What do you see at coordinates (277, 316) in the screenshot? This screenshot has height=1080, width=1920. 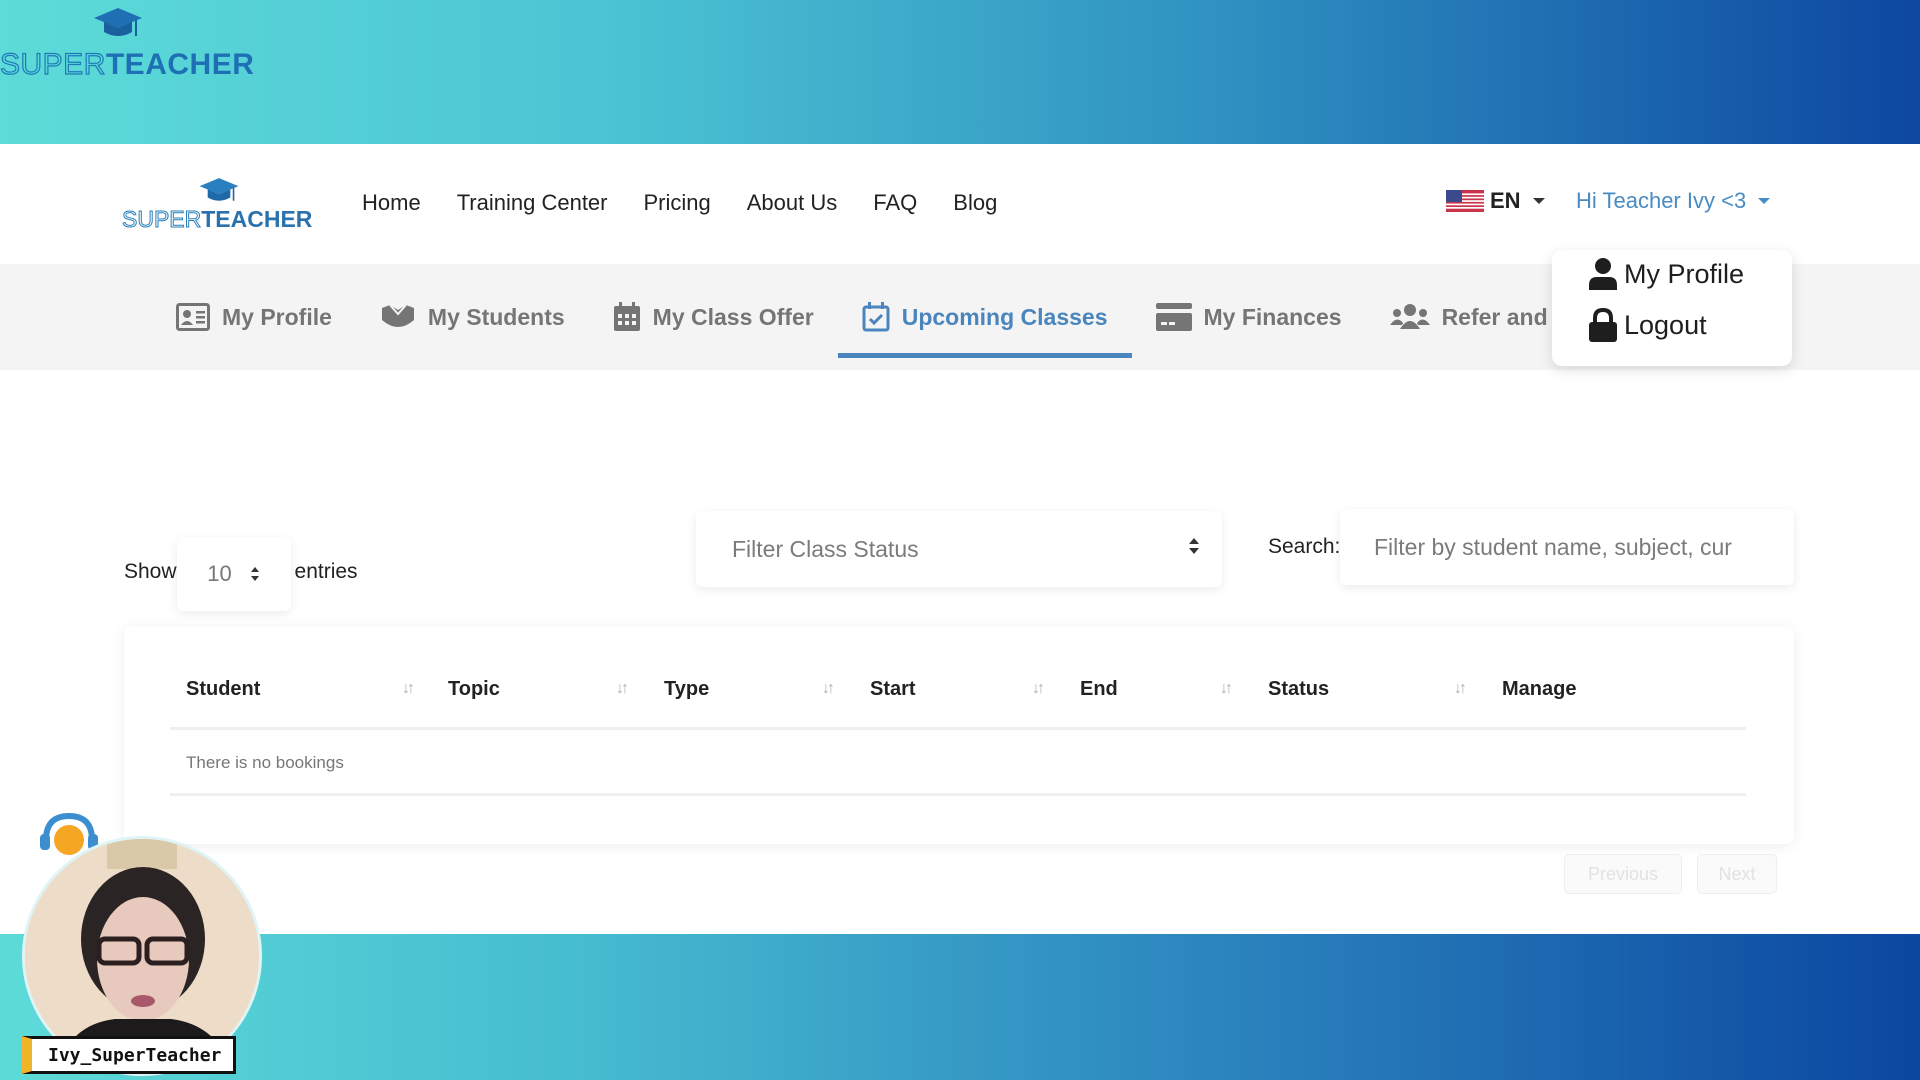 I see `tab-label: My Profile` at bounding box center [277, 316].